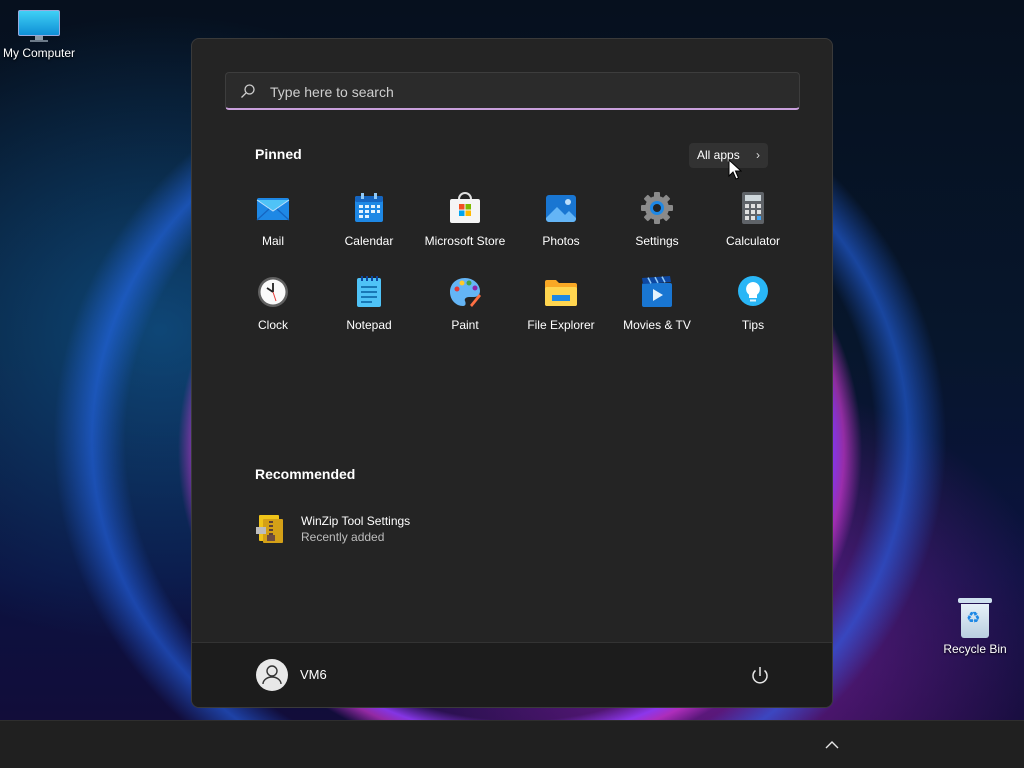 The width and height of the screenshot is (1024, 768). What do you see at coordinates (753, 241) in the screenshot?
I see `app-label: Calculator` at bounding box center [753, 241].